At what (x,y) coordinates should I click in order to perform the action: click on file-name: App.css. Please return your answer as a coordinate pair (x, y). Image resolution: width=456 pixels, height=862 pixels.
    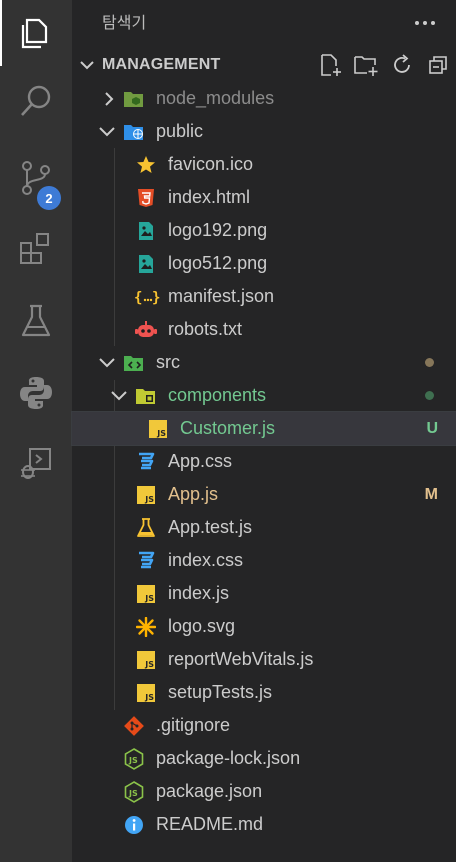
    Looking at the image, I should click on (200, 461).